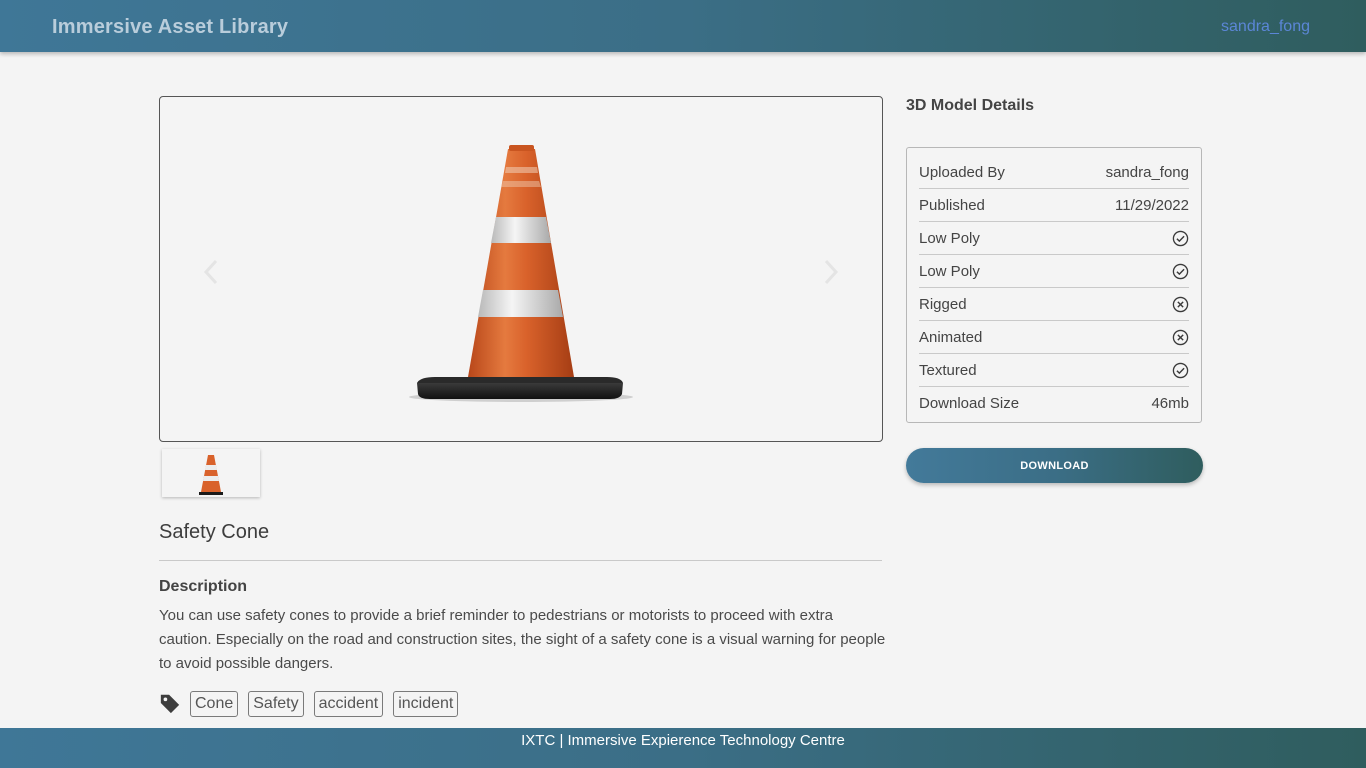 The height and width of the screenshot is (768, 1366). Describe the element at coordinates (1170, 403) in the screenshot. I see `detail-value: 46mb` at that location.